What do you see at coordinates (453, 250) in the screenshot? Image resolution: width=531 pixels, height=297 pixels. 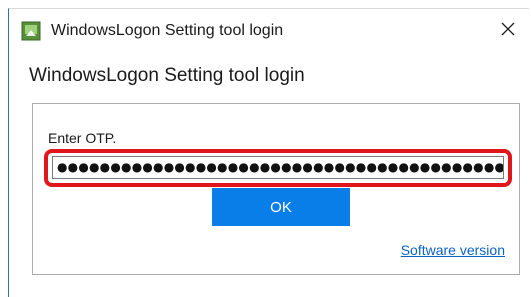 I see `software-version-link: Software version` at bounding box center [453, 250].